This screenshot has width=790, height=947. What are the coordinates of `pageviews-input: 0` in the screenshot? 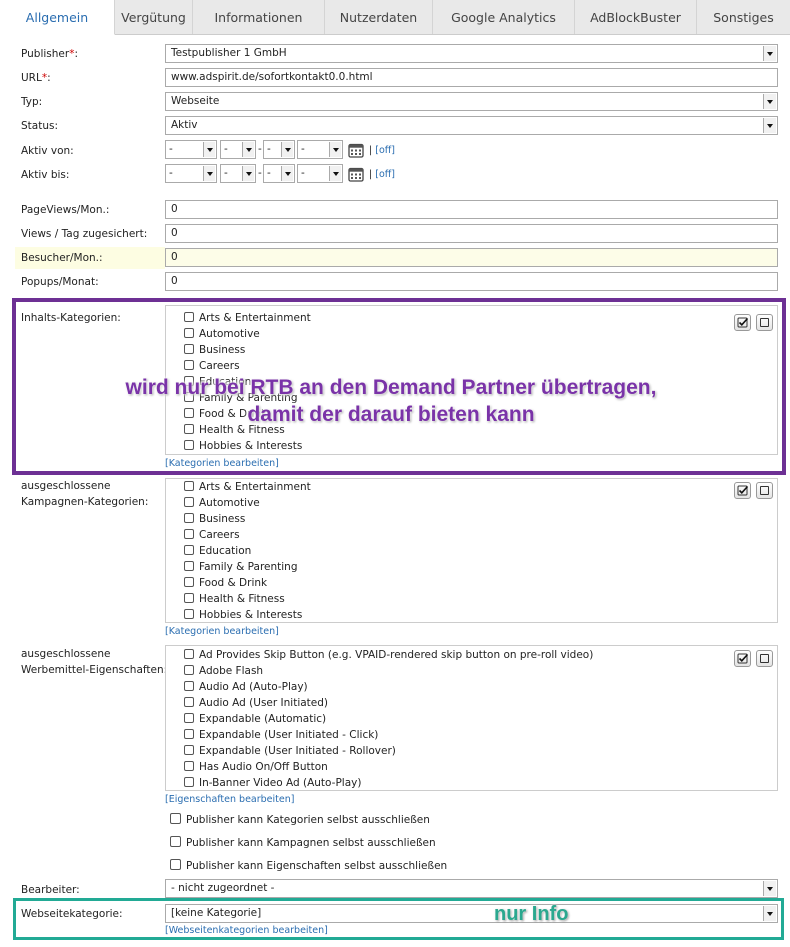 It's located at (471, 209).